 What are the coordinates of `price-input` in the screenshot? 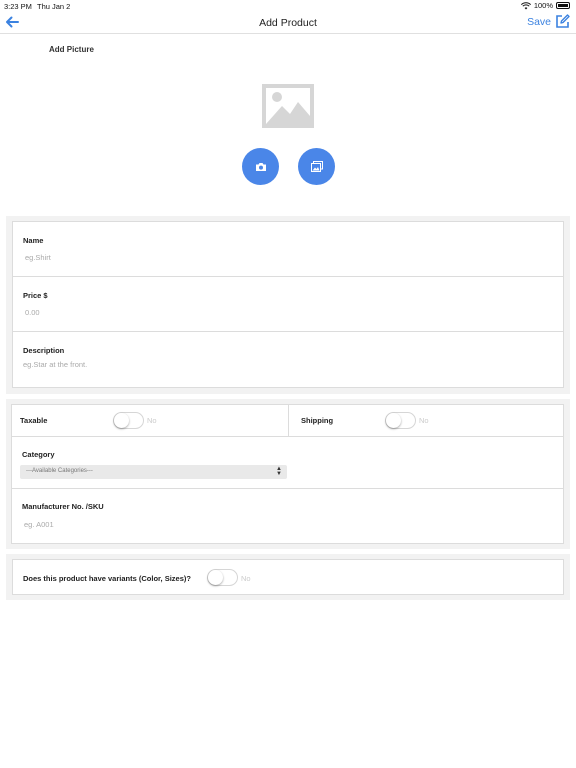 It's located at (175, 312).